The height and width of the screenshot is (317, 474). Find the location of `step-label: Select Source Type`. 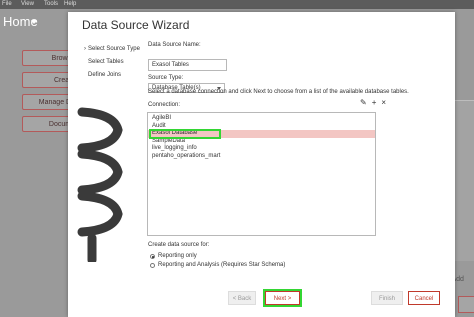

step-label: Select Source Type is located at coordinates (114, 49).